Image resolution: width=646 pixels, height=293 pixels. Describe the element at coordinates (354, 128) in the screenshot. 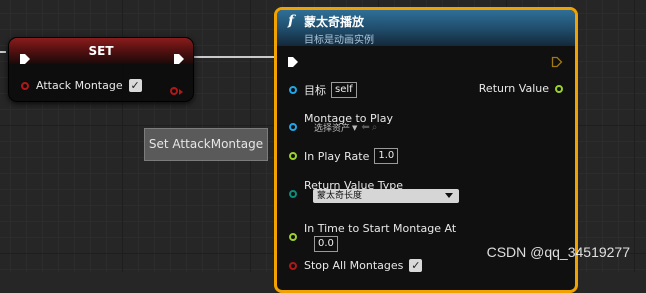

I see `chevron-down-icon: ▼` at that location.